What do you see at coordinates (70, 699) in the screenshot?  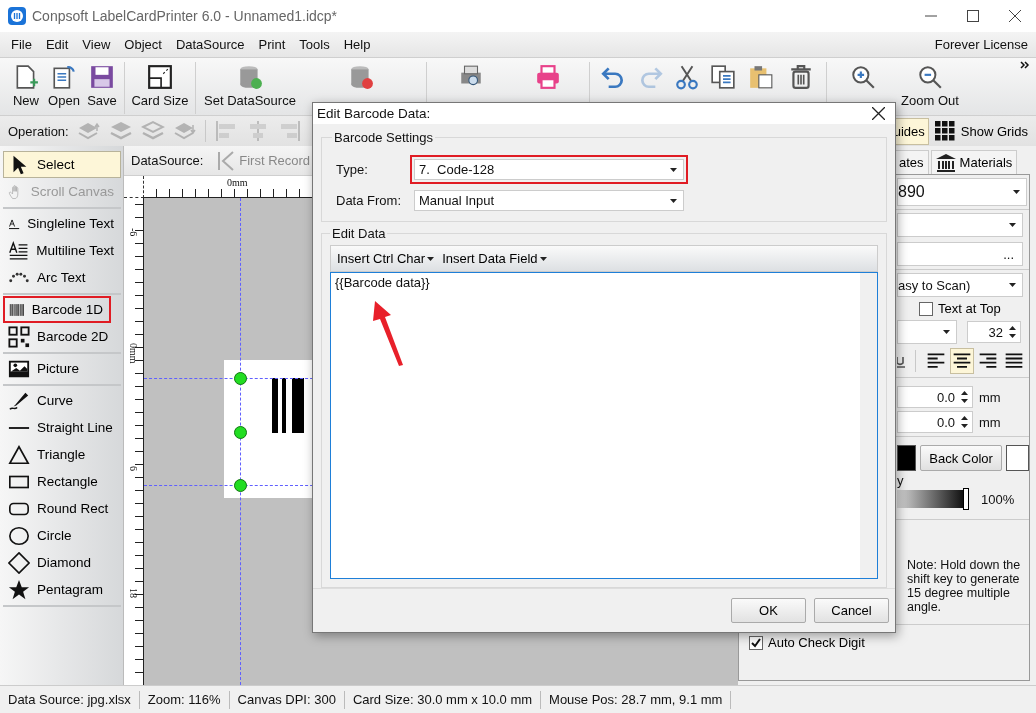 I see `status-item: Data Source: jpg.xlsx` at bounding box center [70, 699].